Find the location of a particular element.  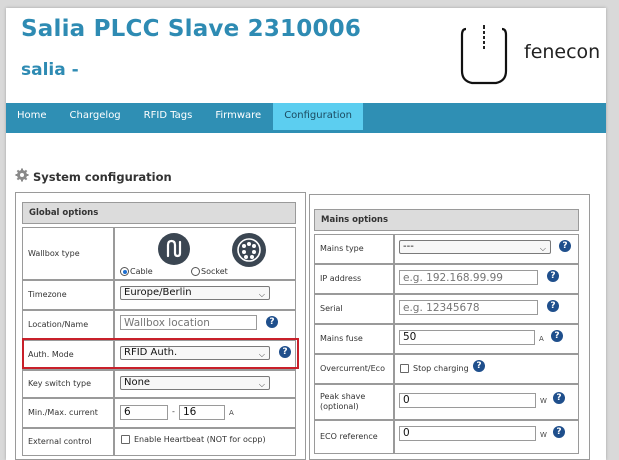

mains-type-label: Mains type is located at coordinates (354, 249).